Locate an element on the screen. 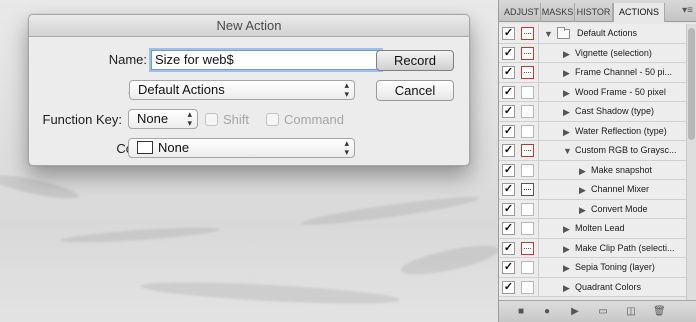  action-row: ✓ ▶ Sepia Toning (layer) is located at coordinates (593, 268).